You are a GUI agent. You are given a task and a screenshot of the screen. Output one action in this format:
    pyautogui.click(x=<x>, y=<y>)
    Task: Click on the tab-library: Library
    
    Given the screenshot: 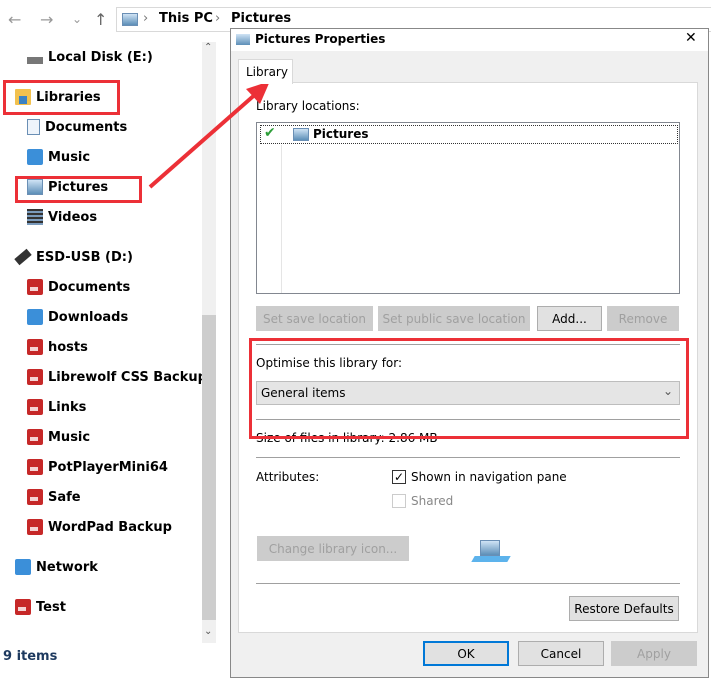 What is the action you would take?
    pyautogui.click(x=265, y=71)
    